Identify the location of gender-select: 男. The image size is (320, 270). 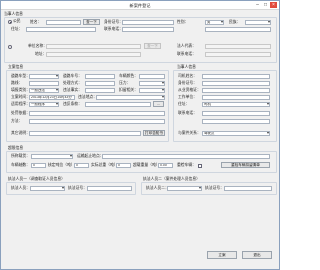
(214, 22).